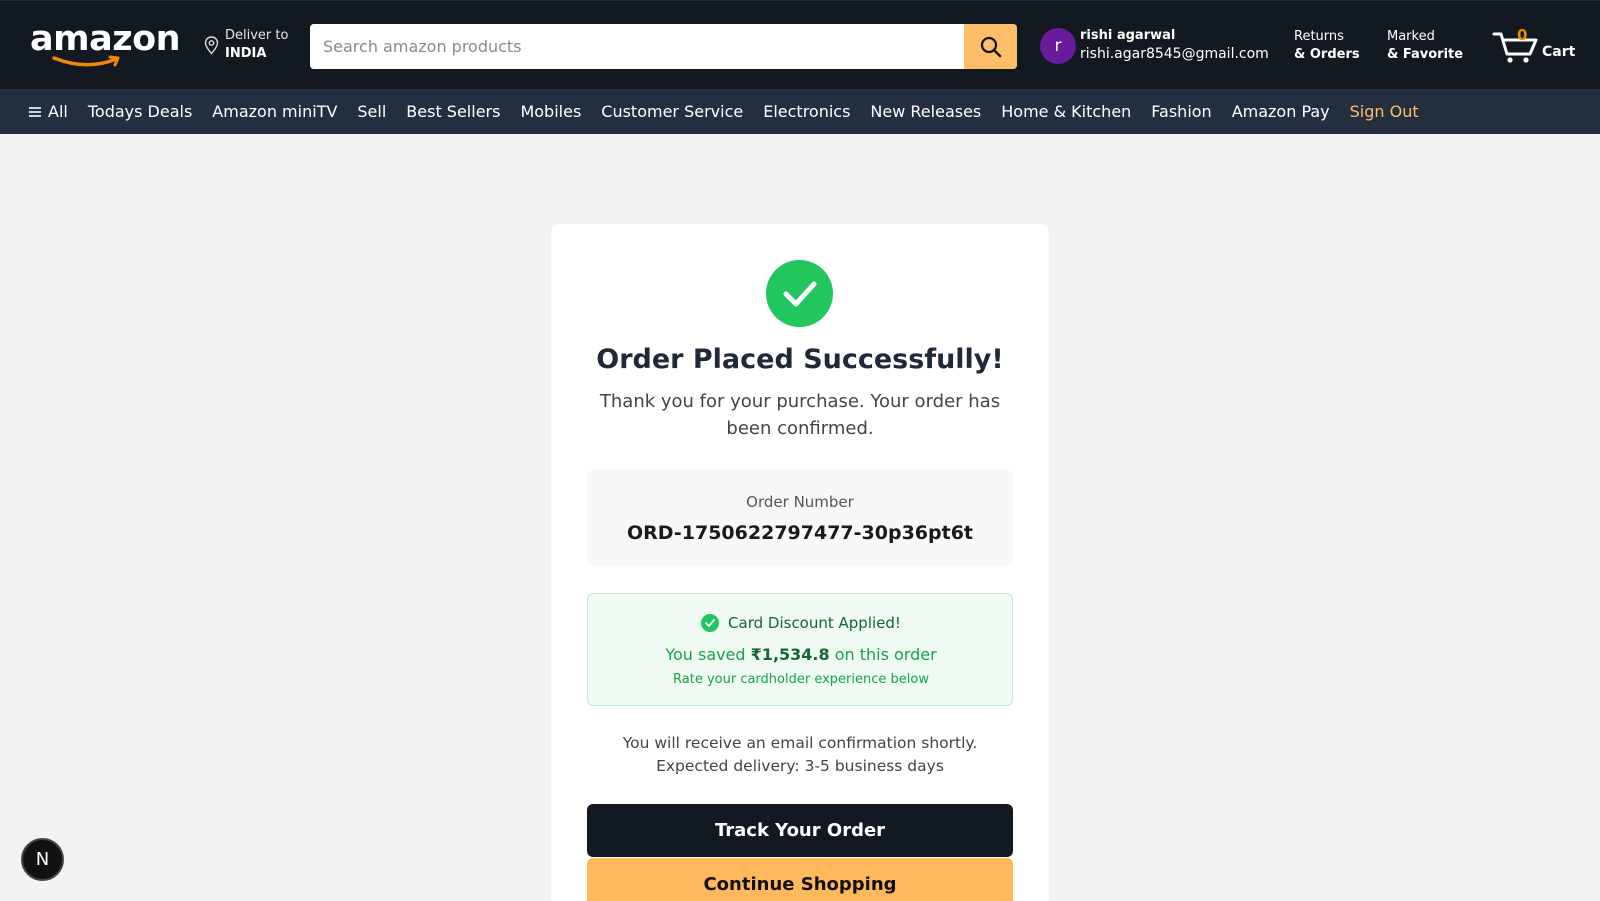 This screenshot has height=901, width=1600. Describe the element at coordinates (1066, 111) in the screenshot. I see `nav-item-home-kitchen: Home & Kitchen` at that location.